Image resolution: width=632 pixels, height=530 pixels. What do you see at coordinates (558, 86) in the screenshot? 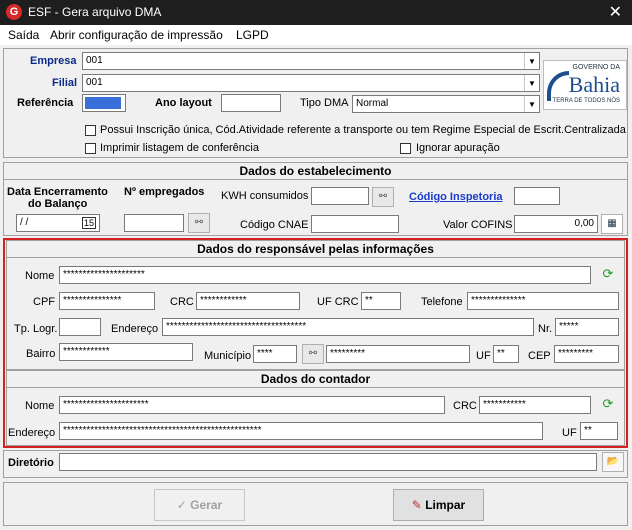
I see `logo-arc` at bounding box center [558, 86].